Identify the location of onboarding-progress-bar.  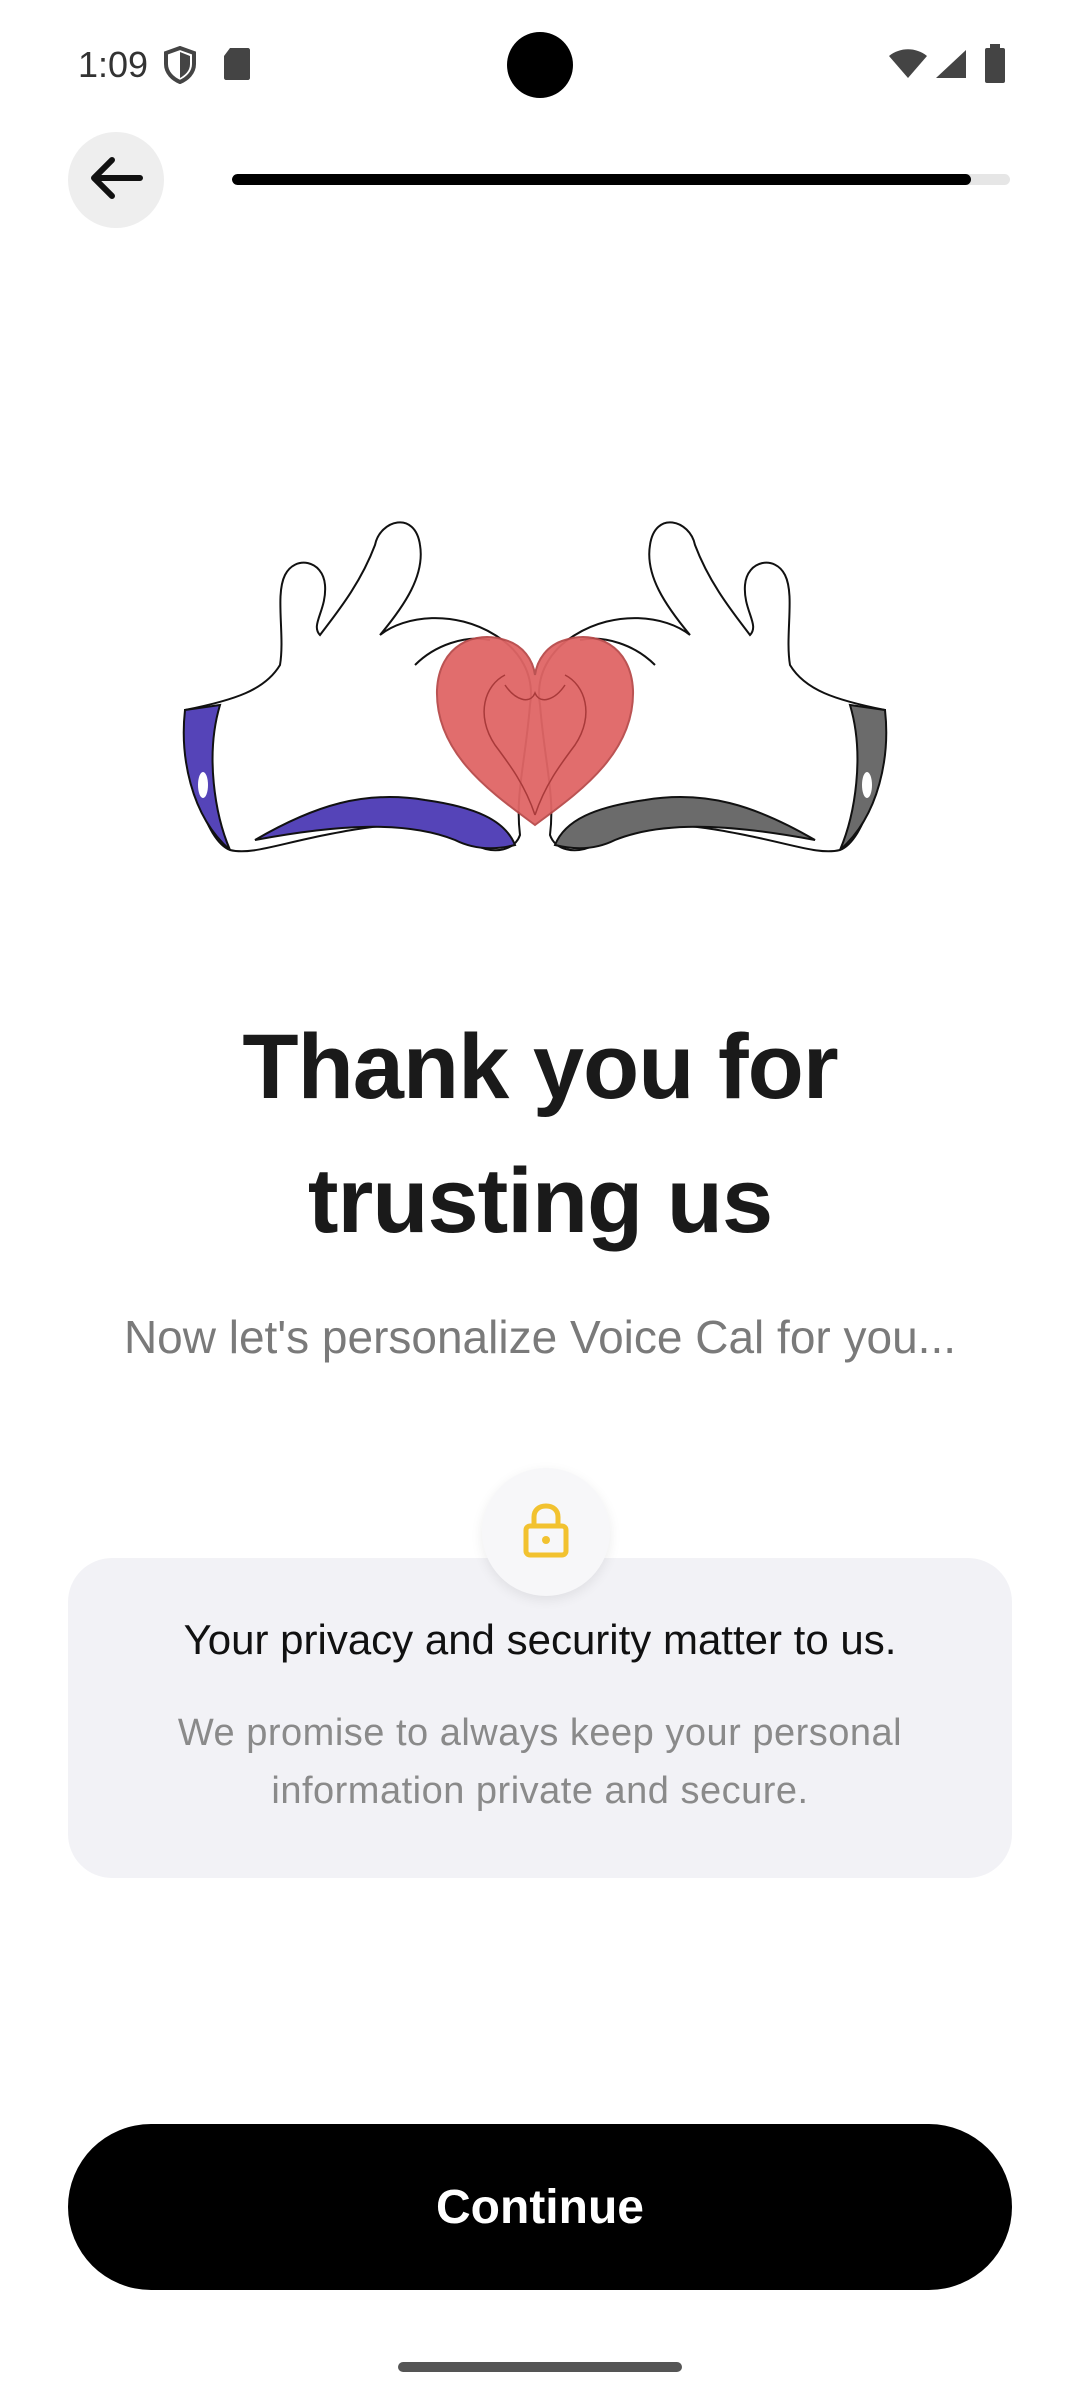
(621, 179).